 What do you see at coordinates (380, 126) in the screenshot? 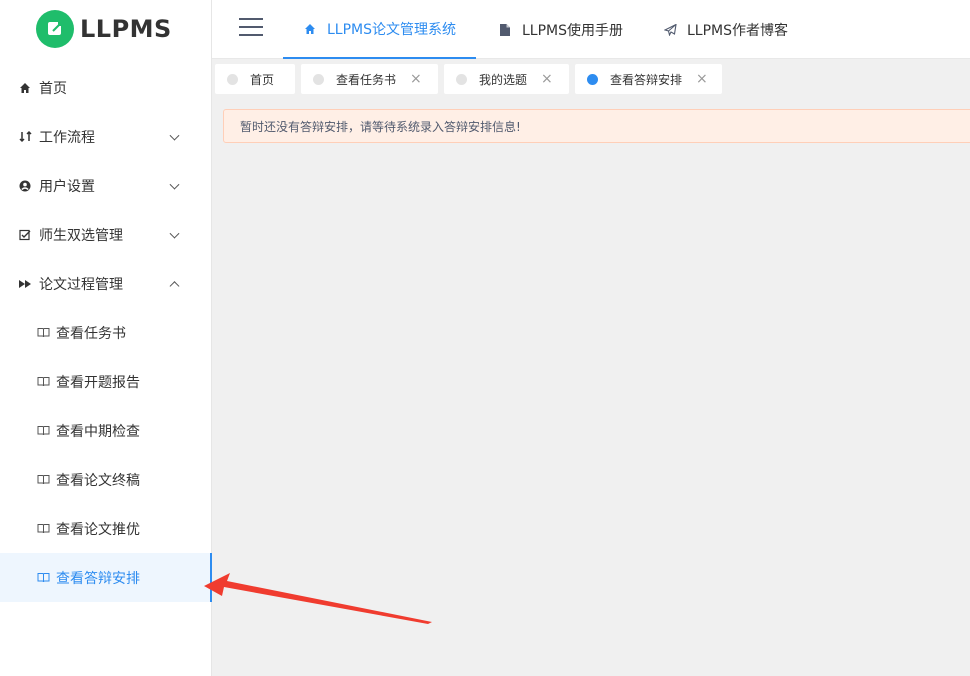
I see `alert-text: 暂时还没有答辩安排，请等待系统录入答辩安排信息!` at bounding box center [380, 126].